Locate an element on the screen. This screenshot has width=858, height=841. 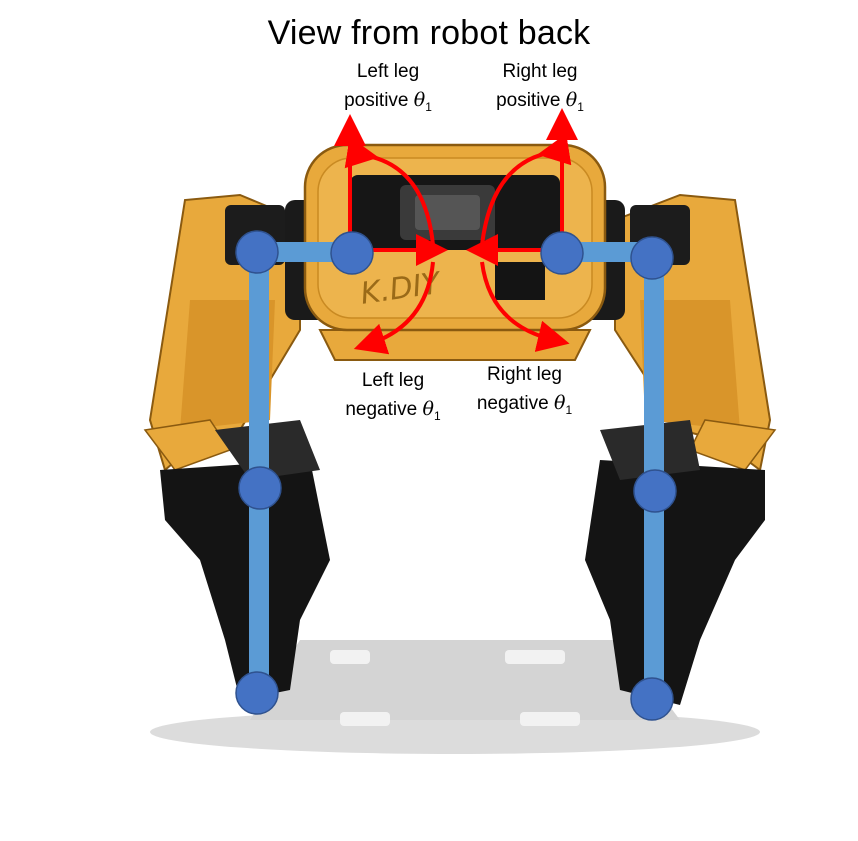
label-right-positive: Right leg positive θ1 is located at coordinates (540, 89).